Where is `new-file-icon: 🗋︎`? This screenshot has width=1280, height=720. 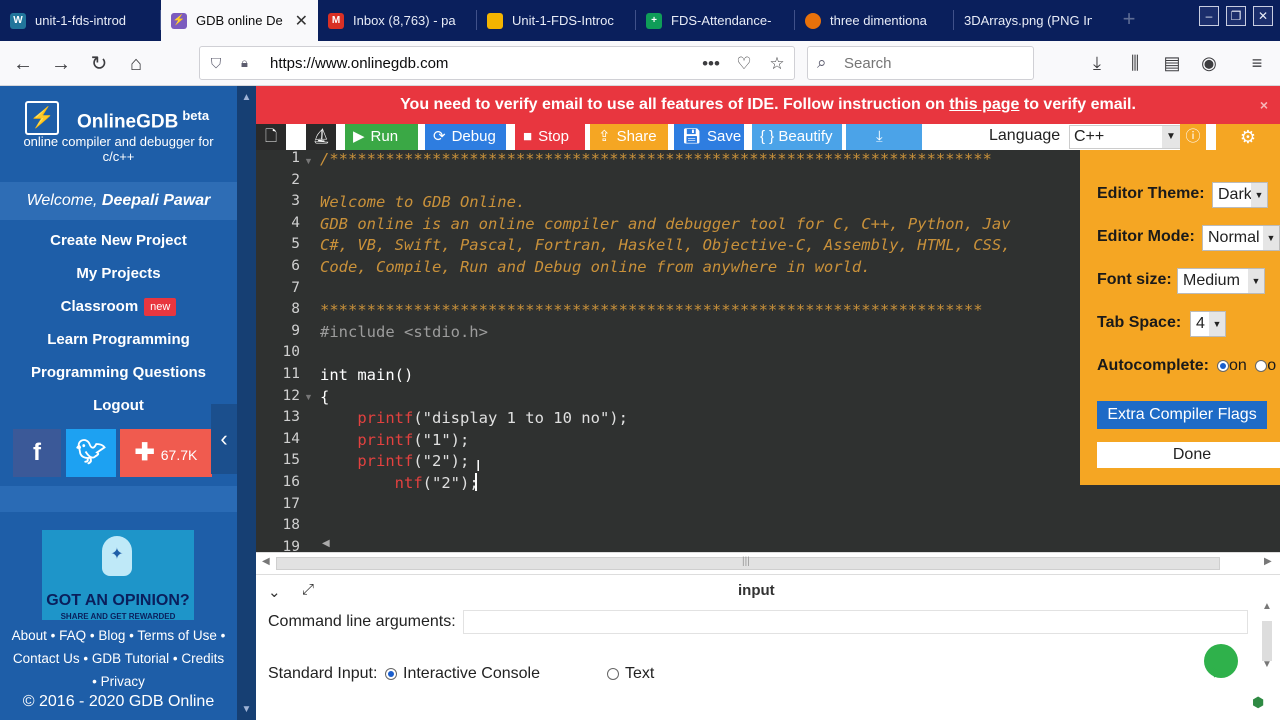
new-file-icon: 🗋︎ is located at coordinates (271, 137).